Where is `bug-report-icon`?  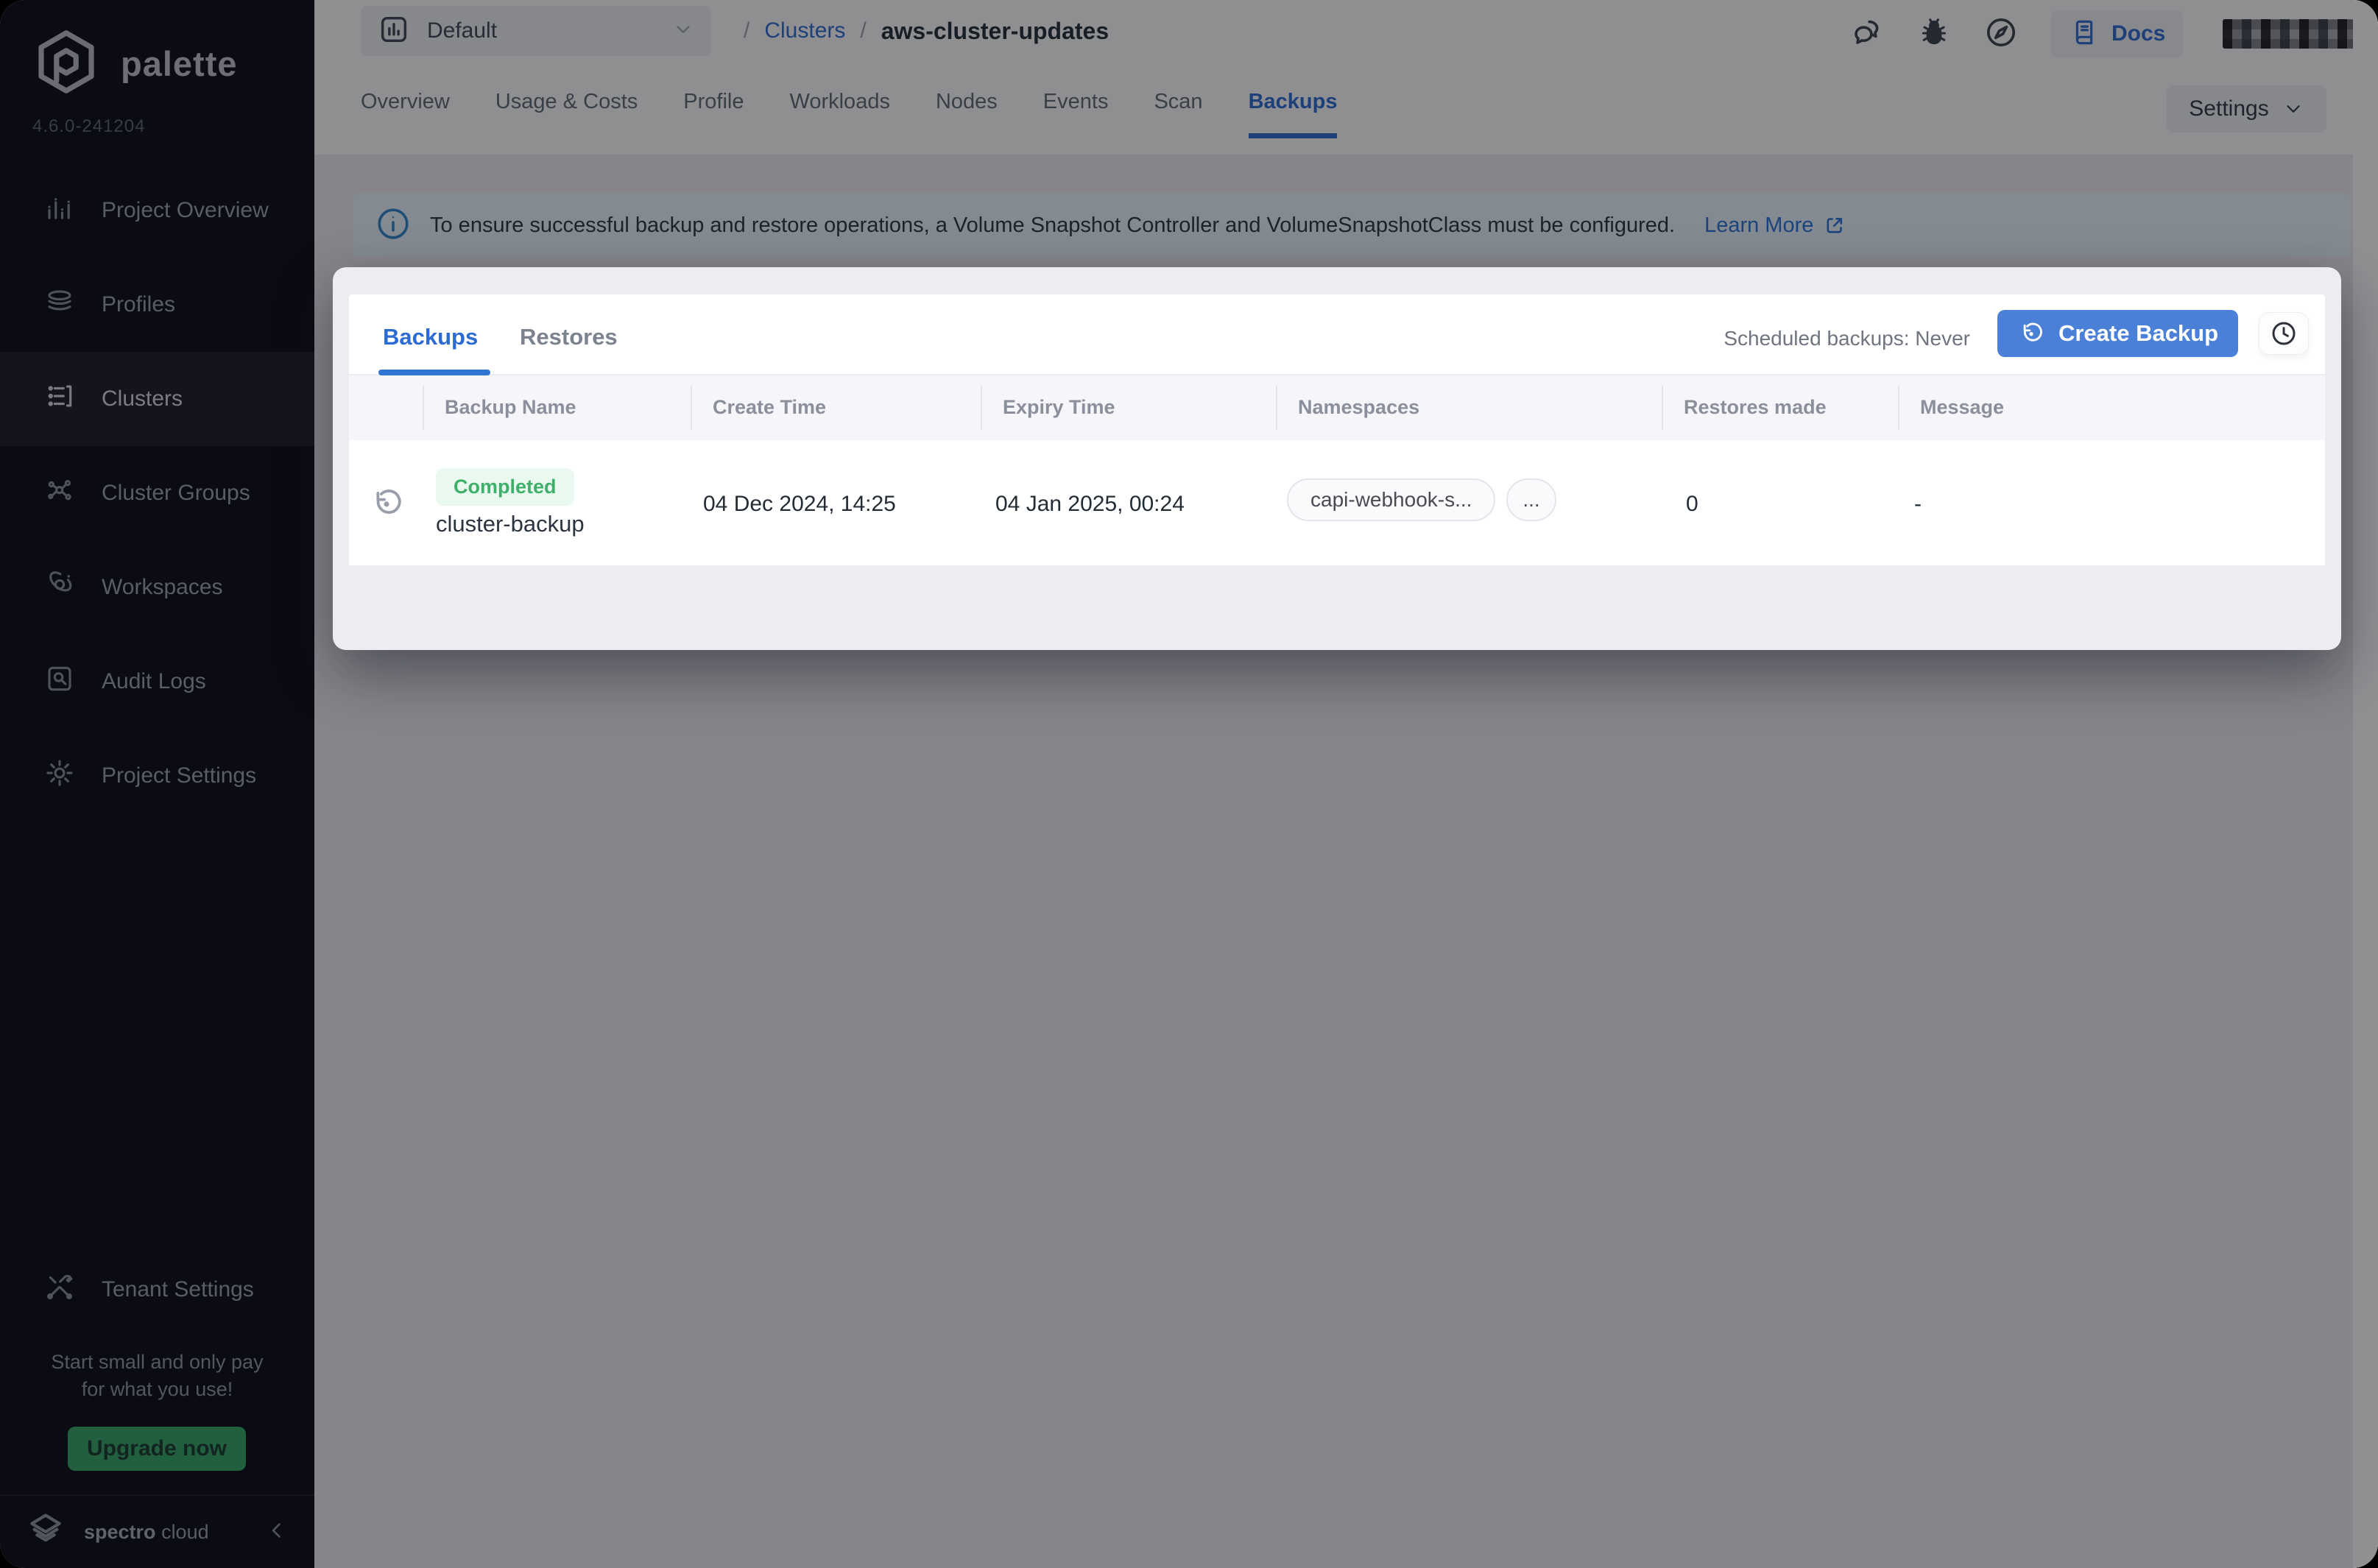 bug-report-icon is located at coordinates (1934, 34).